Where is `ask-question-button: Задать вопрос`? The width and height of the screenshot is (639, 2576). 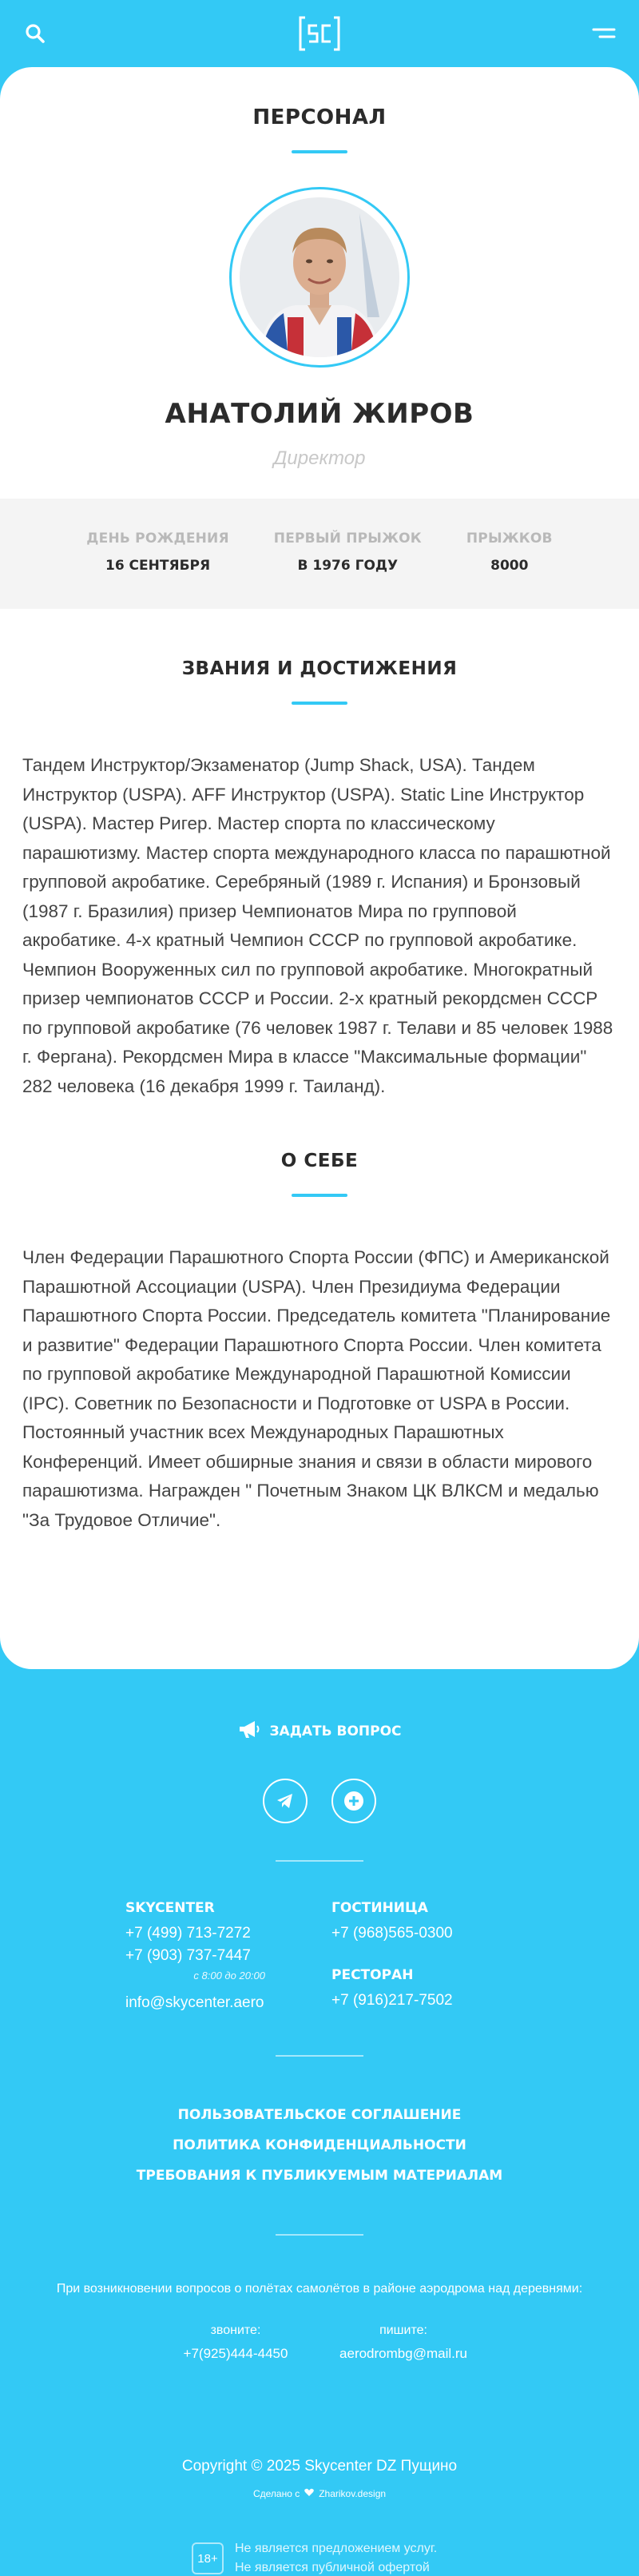
ask-question-button: Задать вопрос is located at coordinates (319, 1731).